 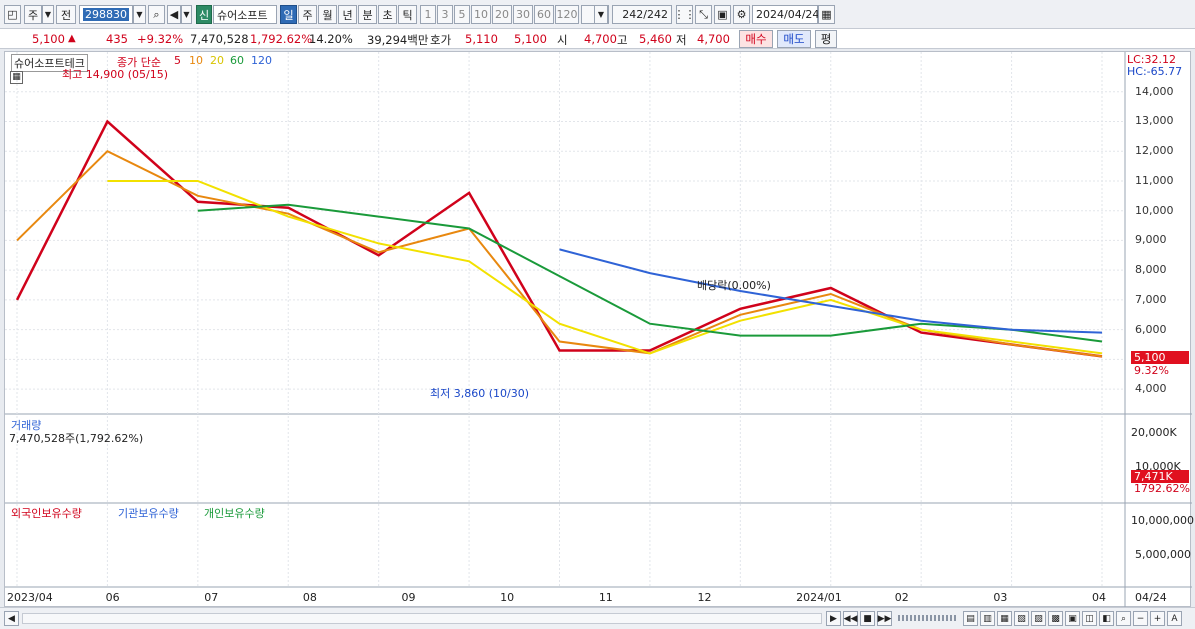 What do you see at coordinates (481, 14) in the screenshot?
I see `interval-button: 10` at bounding box center [481, 14].